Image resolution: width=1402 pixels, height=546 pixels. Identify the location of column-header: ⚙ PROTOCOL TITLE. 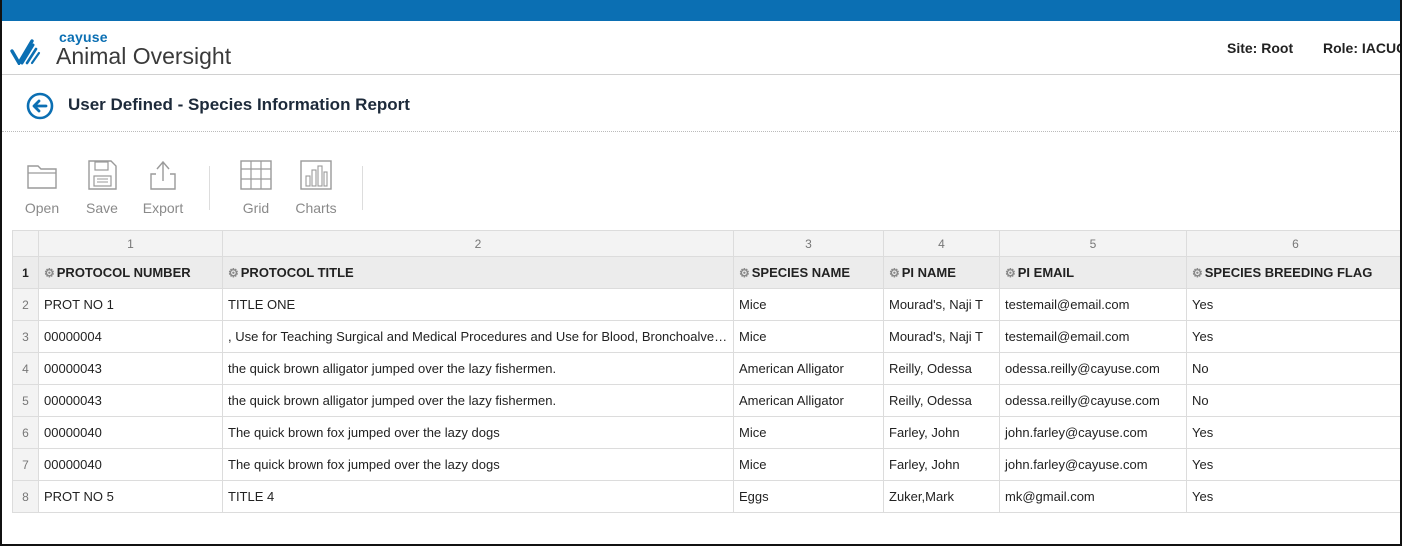
(478, 272).